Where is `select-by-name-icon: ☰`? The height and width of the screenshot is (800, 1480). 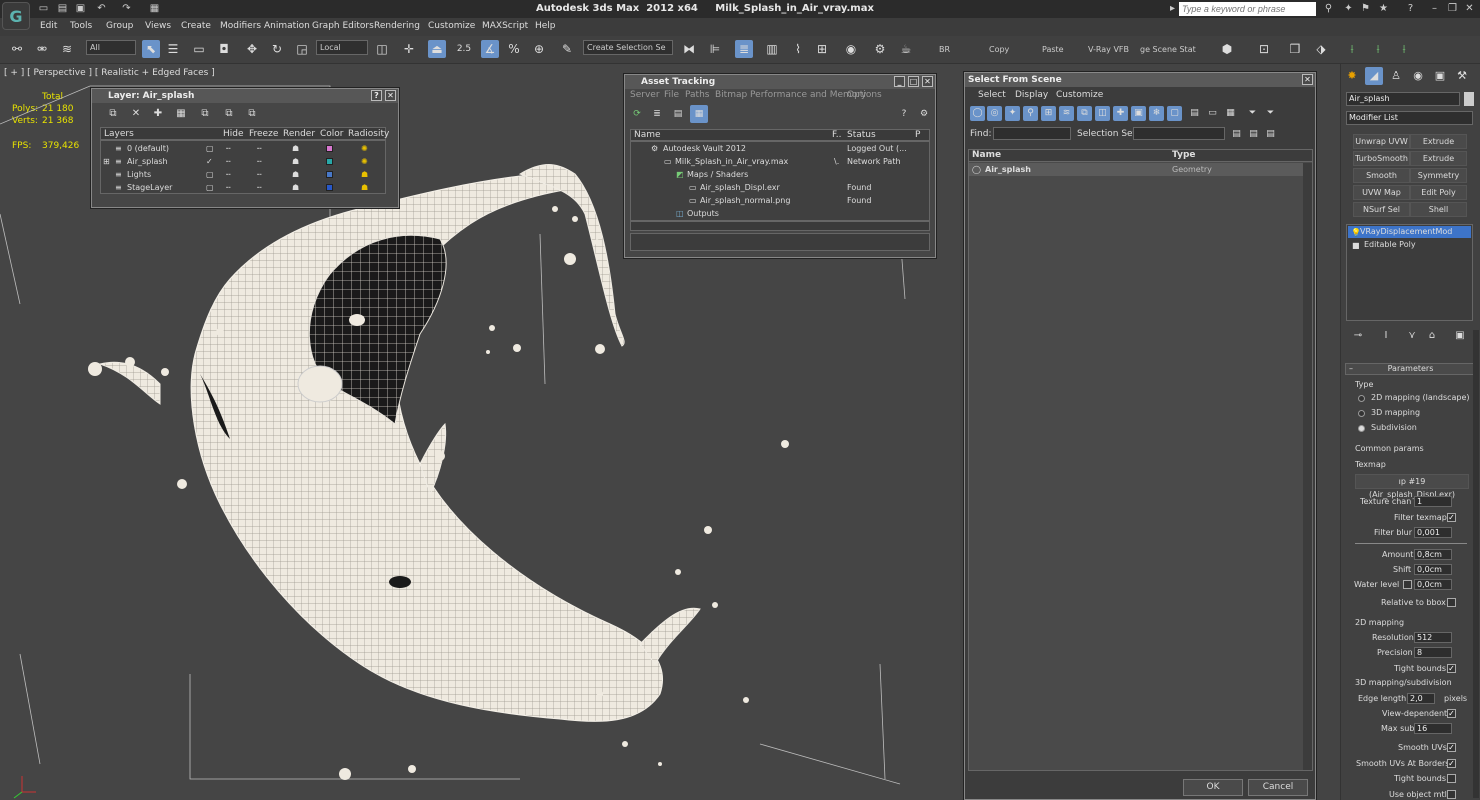 select-by-name-icon: ☰ is located at coordinates (173, 49).